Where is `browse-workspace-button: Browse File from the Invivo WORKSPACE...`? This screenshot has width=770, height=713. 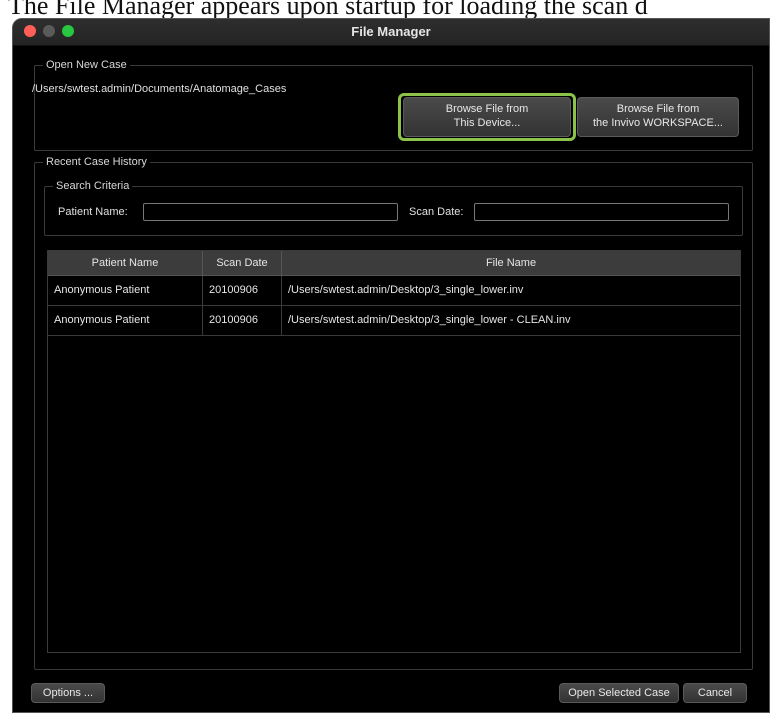 browse-workspace-button: Browse File from the Invivo WORKSPACE... is located at coordinates (658, 117).